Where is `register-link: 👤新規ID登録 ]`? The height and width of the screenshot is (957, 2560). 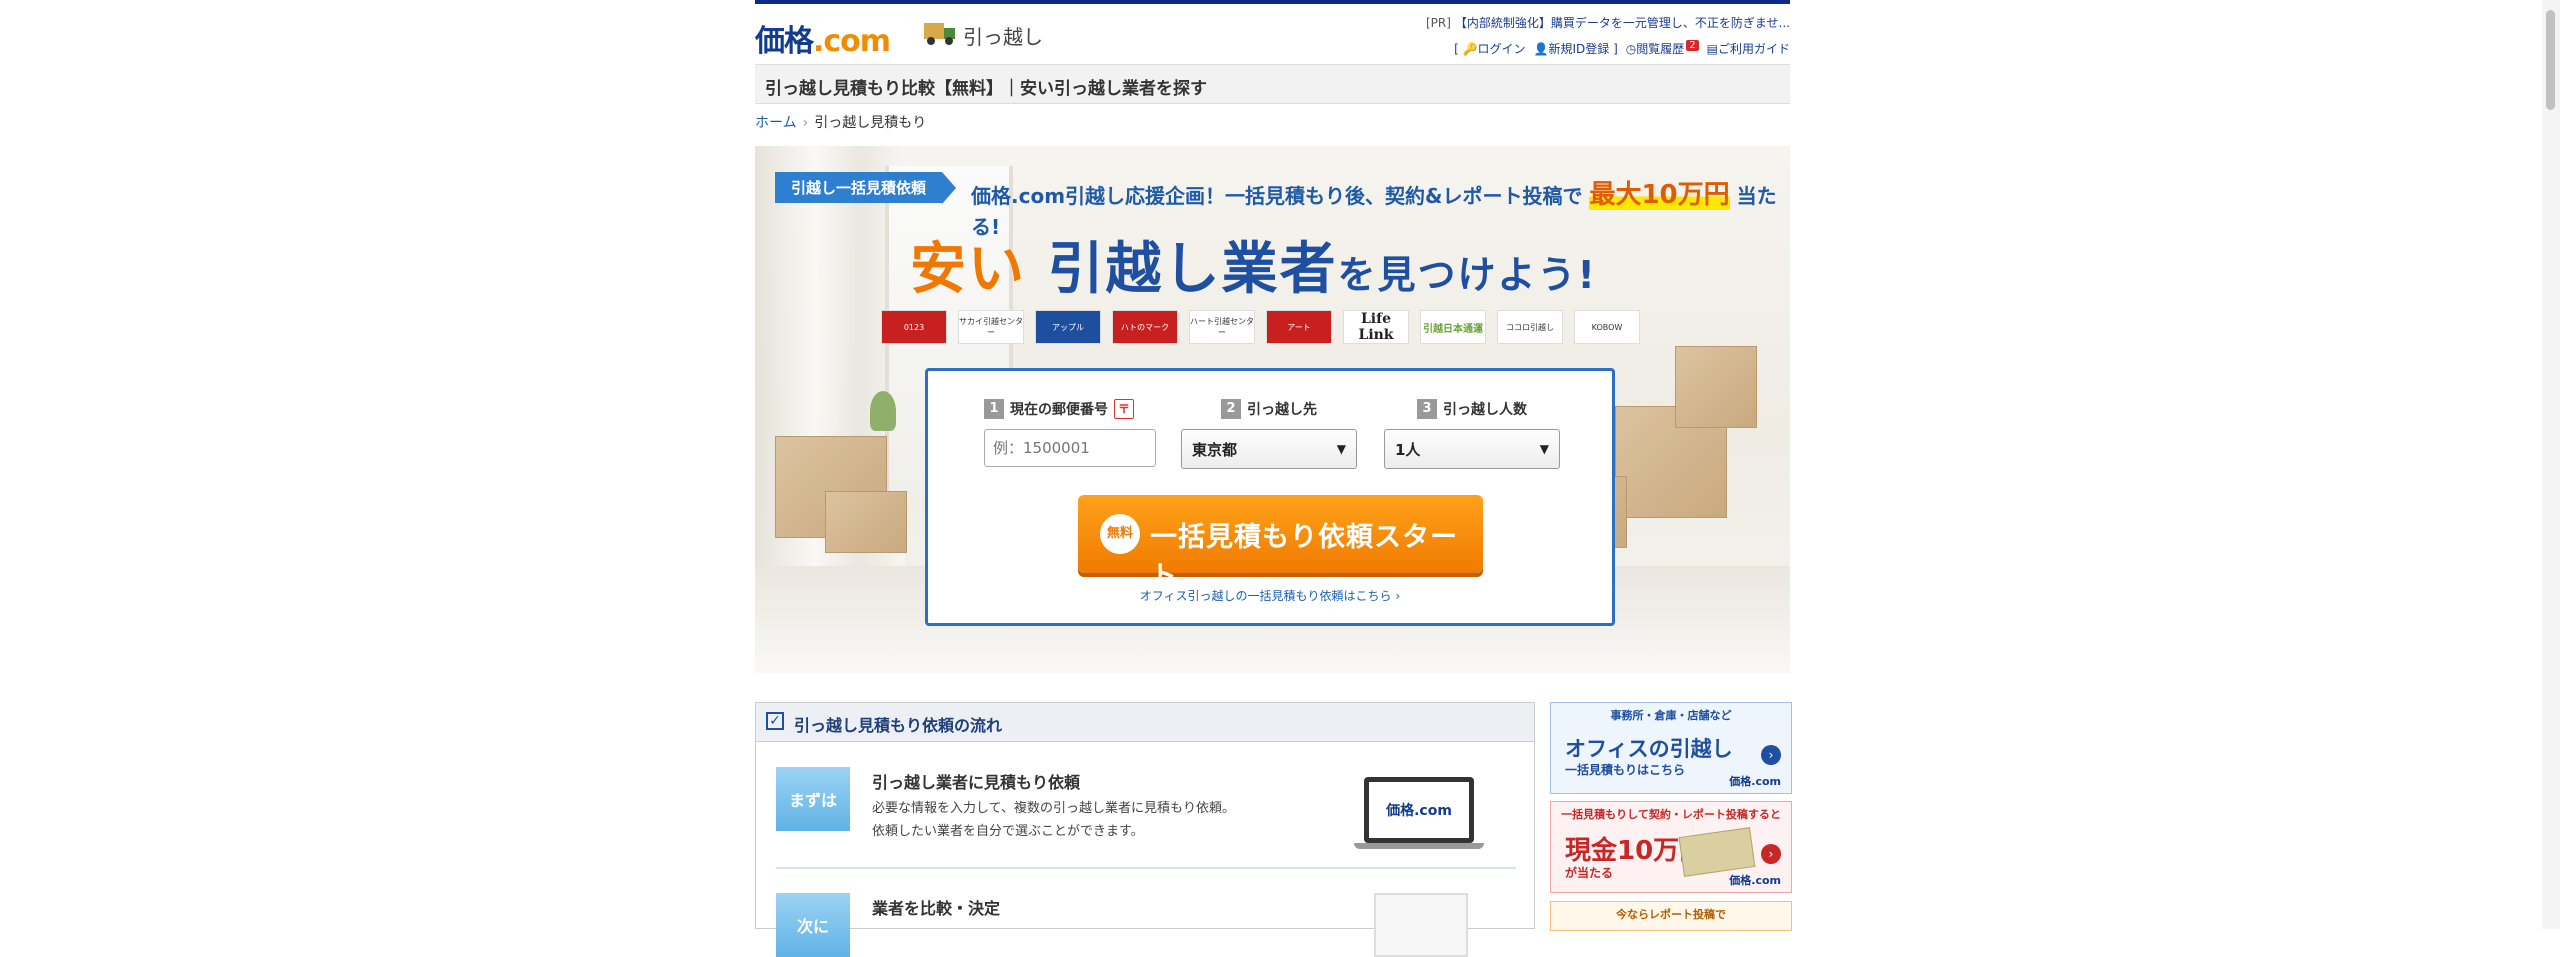
register-link: 👤新規ID登録 ] is located at coordinates (1576, 48).